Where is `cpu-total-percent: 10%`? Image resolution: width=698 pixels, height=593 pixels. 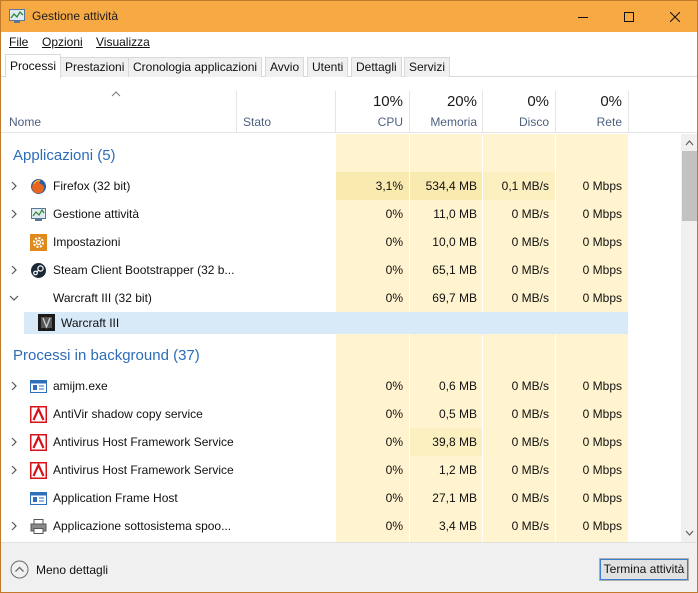 cpu-total-percent: 10% is located at coordinates (387, 101).